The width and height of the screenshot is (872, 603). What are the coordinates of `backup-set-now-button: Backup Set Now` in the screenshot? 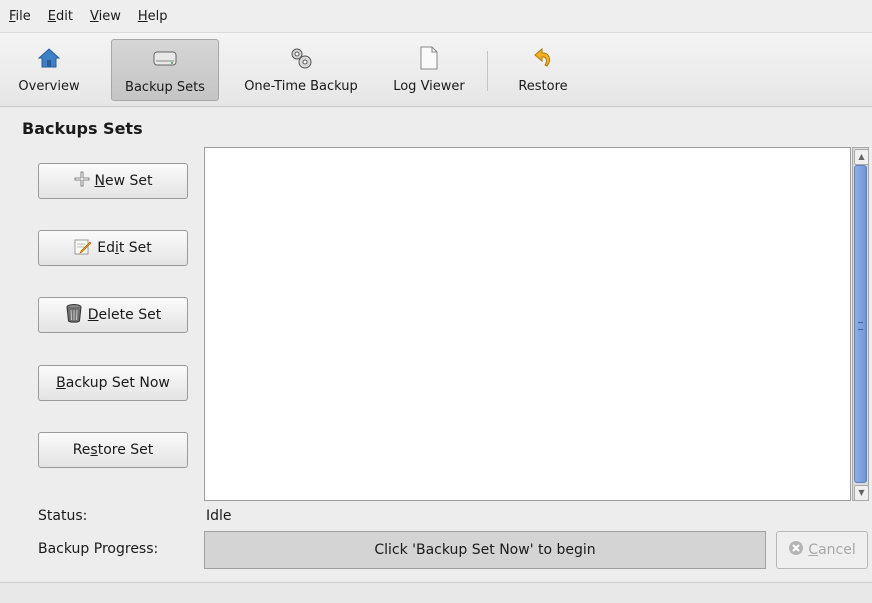 It's located at (113, 383).